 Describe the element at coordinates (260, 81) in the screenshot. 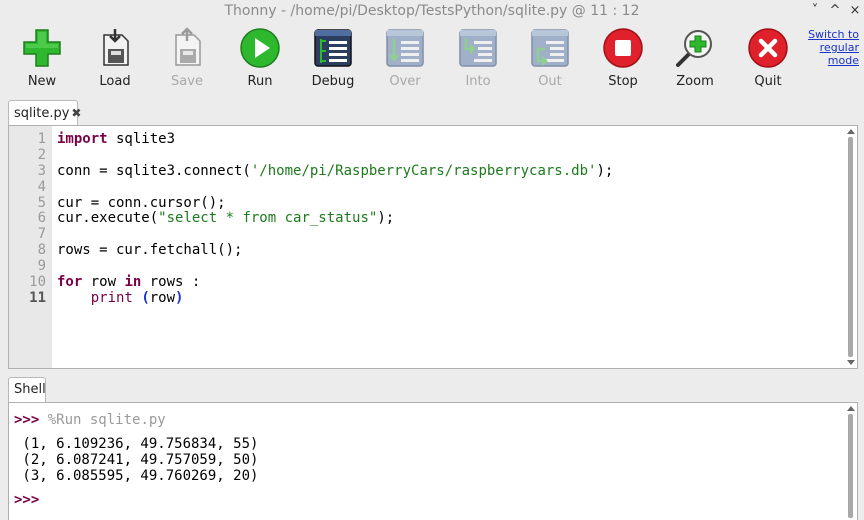

I see `run-label: Run` at that location.